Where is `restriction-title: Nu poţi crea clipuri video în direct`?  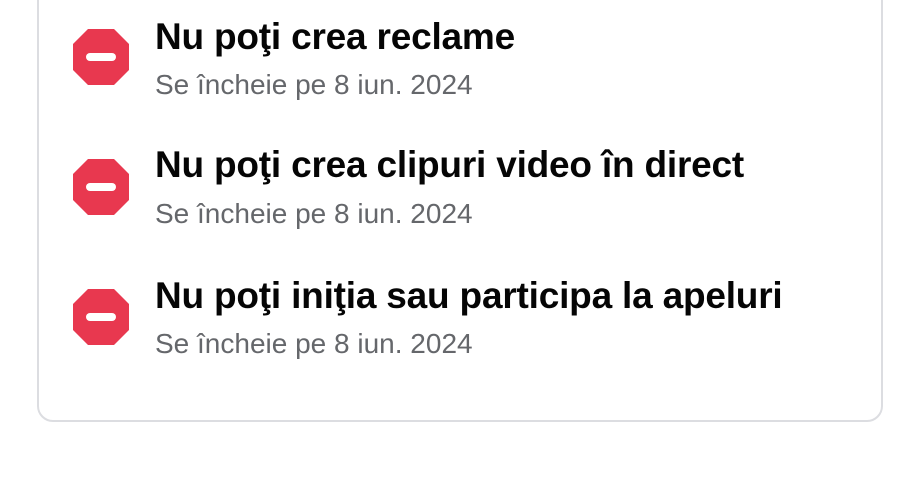
restriction-title: Nu poţi crea clipuri video în direct is located at coordinates (450, 164).